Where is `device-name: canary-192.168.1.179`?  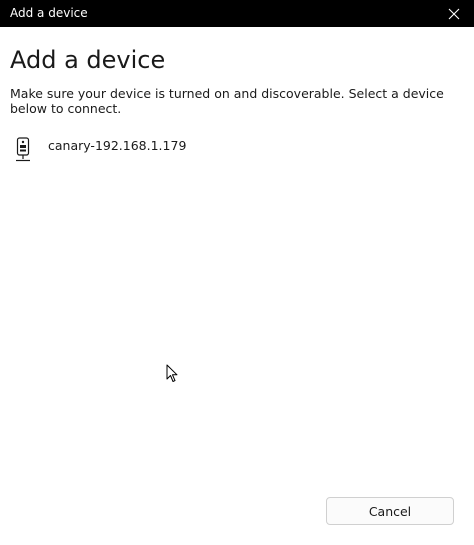 device-name: canary-192.168.1.179 is located at coordinates (117, 145).